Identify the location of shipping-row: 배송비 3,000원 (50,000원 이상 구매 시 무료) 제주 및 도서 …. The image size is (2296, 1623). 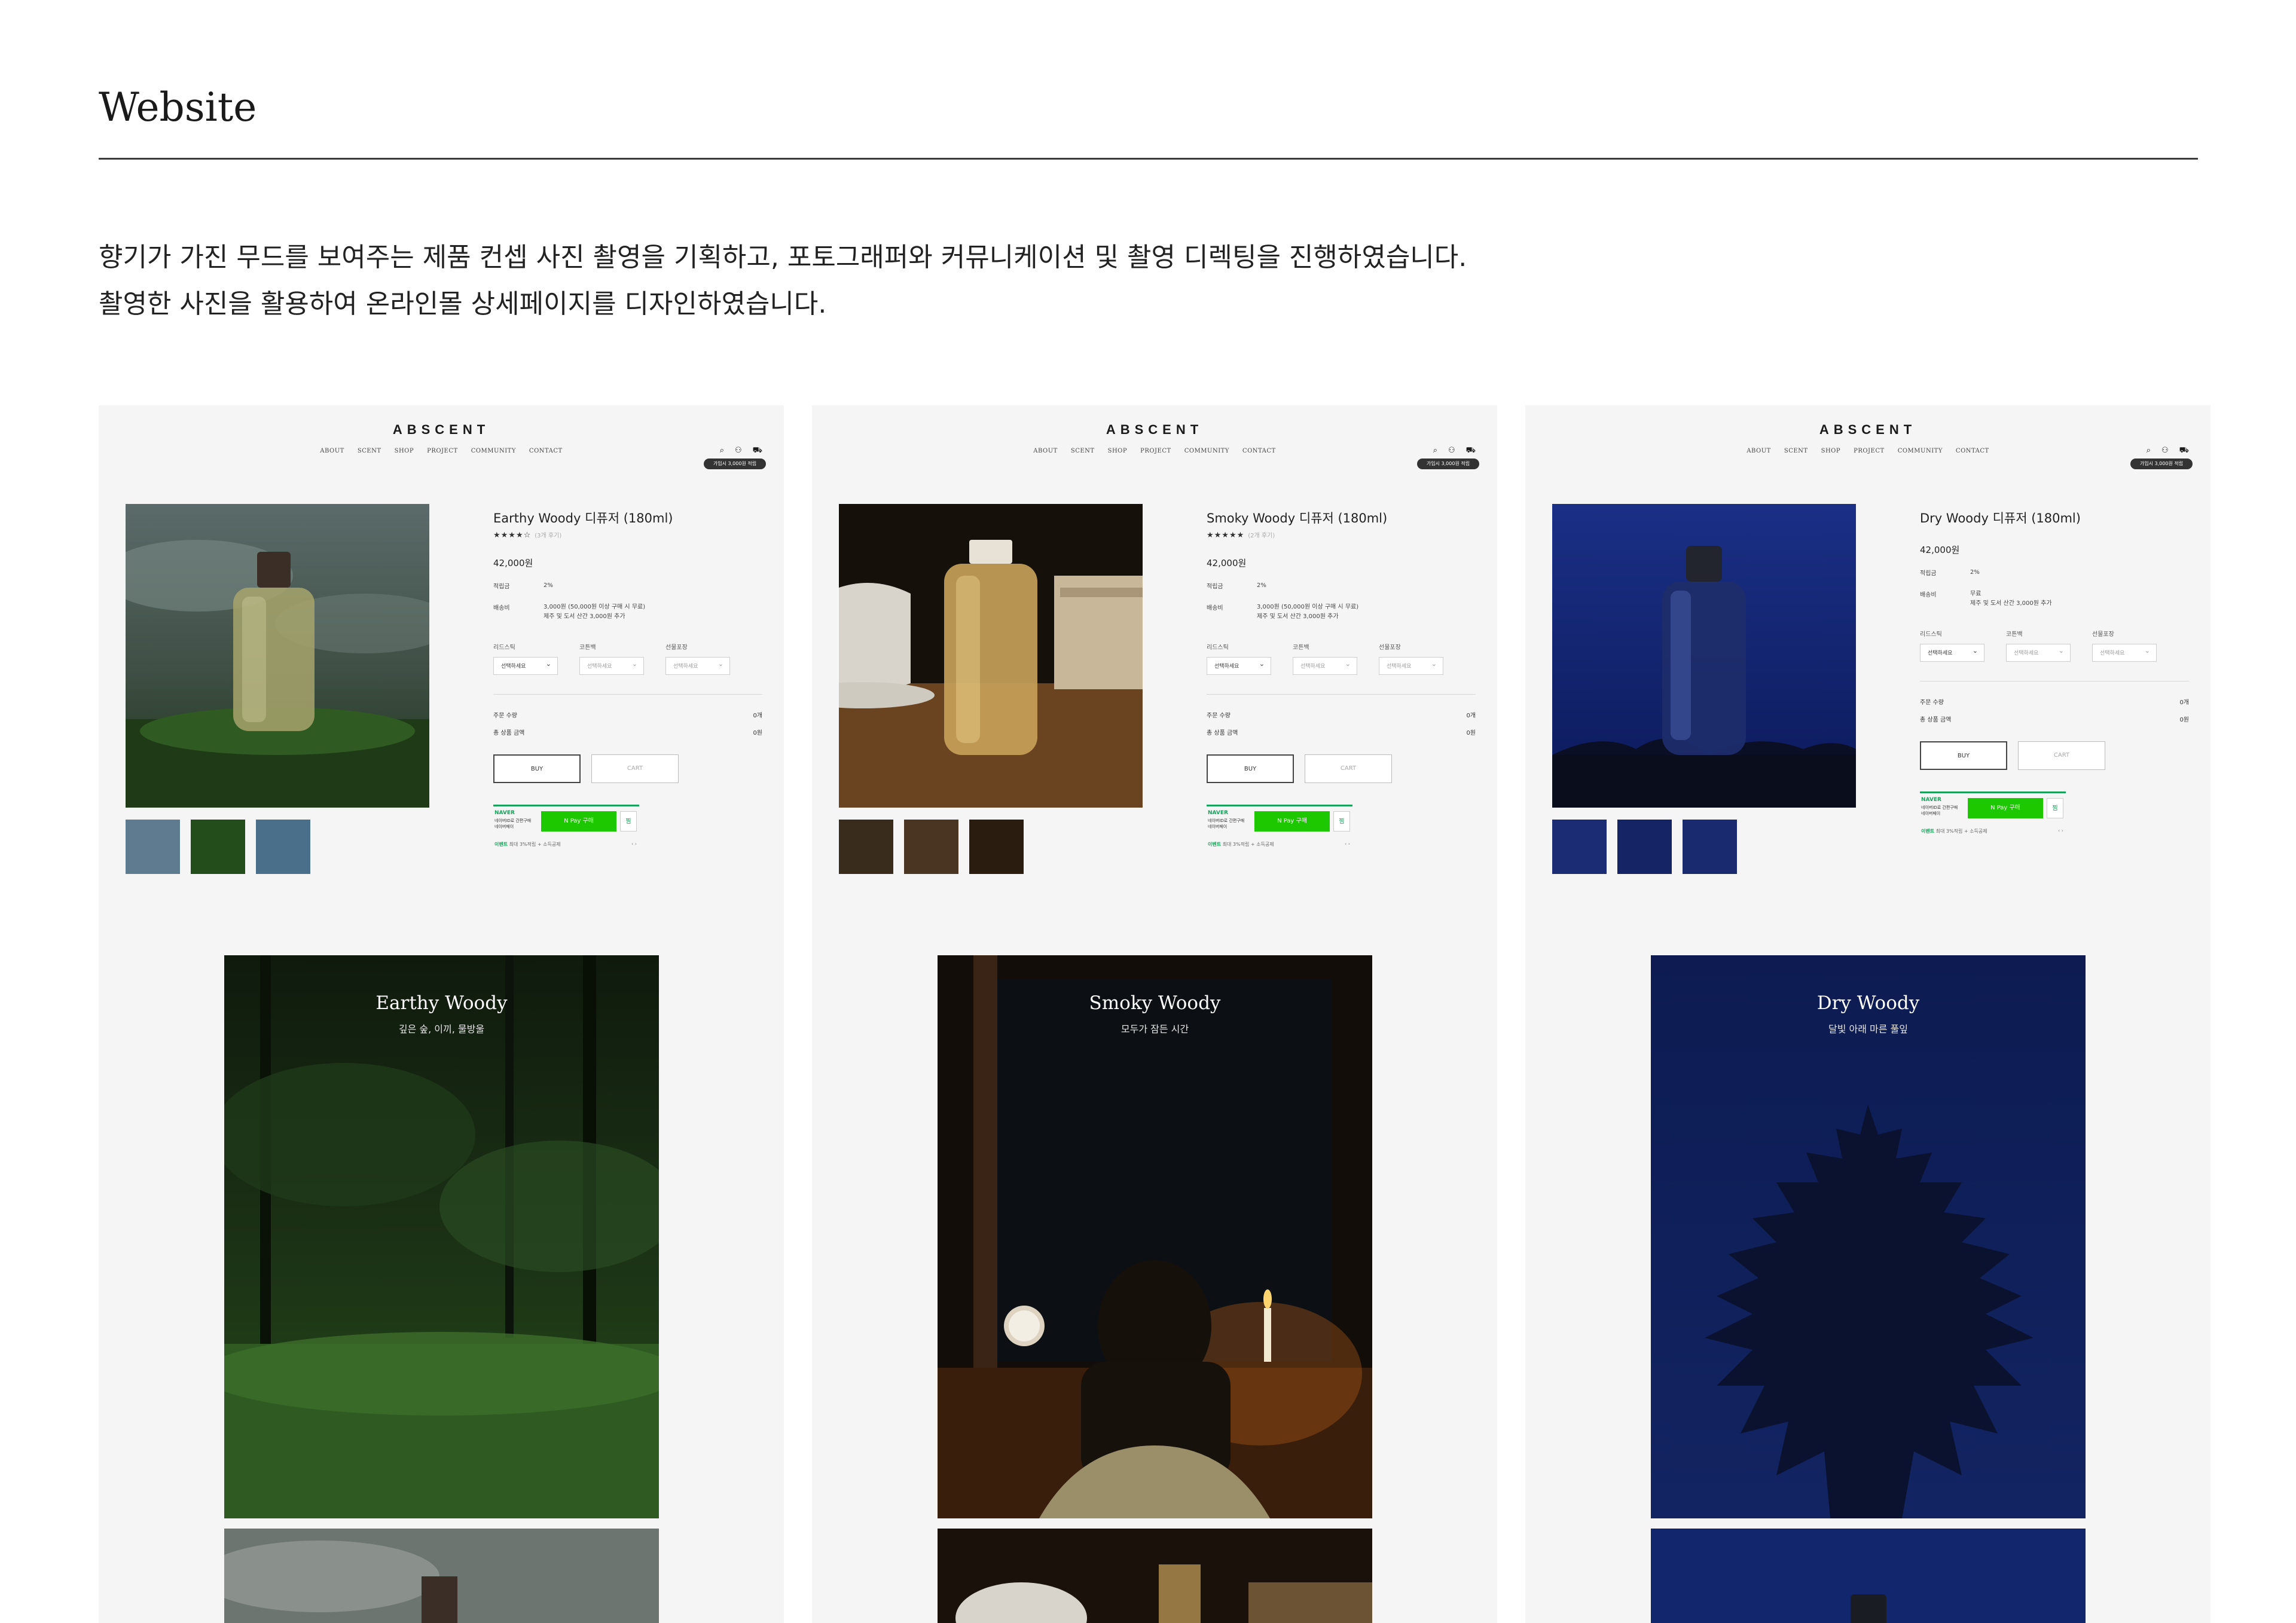
(1341, 612).